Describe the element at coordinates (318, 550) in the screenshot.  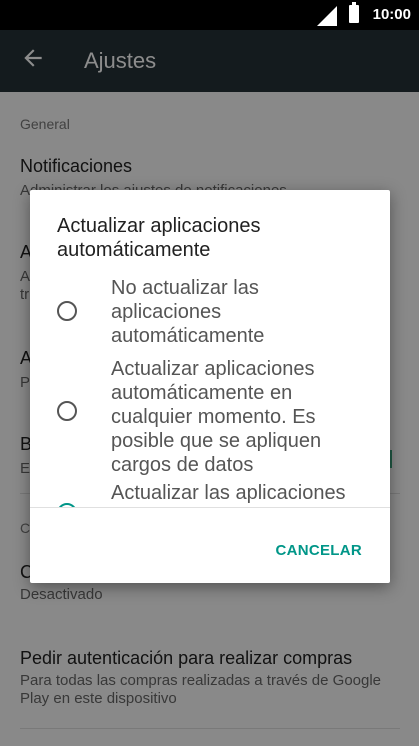
I see `cancel-button: CANCELAR` at that location.